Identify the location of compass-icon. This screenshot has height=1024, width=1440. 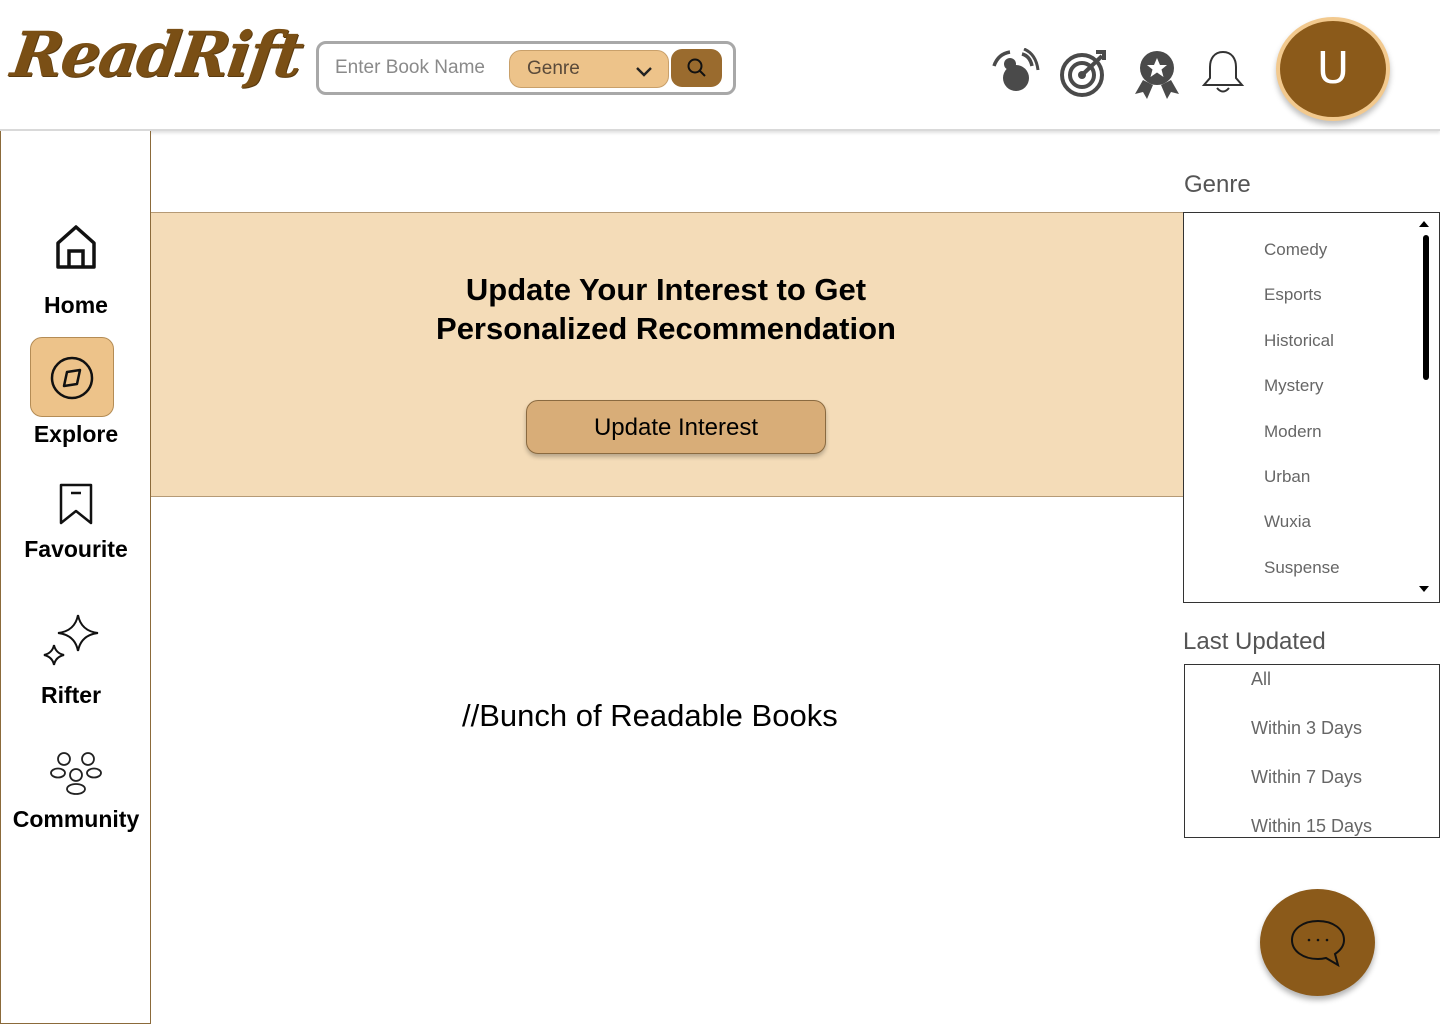
(72, 378).